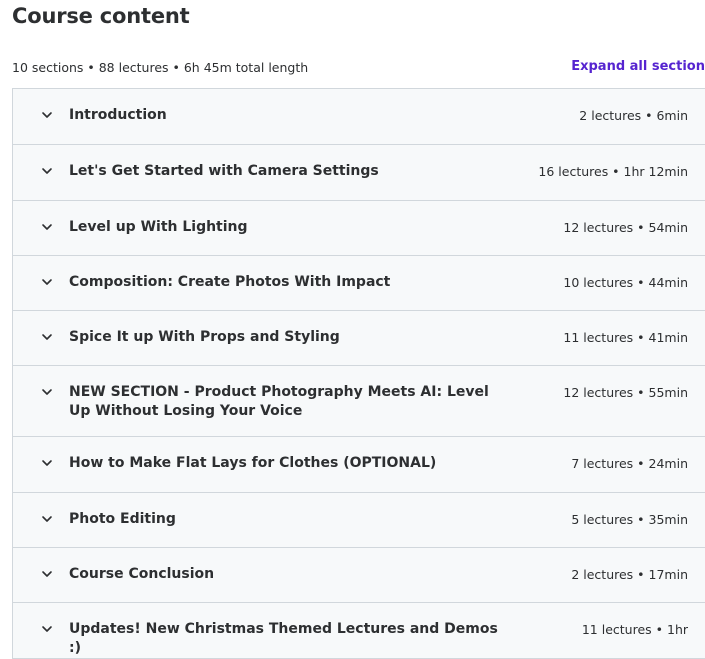  Describe the element at coordinates (625, 338) in the screenshot. I see `section-meta: 11 lectures • 41min` at that location.